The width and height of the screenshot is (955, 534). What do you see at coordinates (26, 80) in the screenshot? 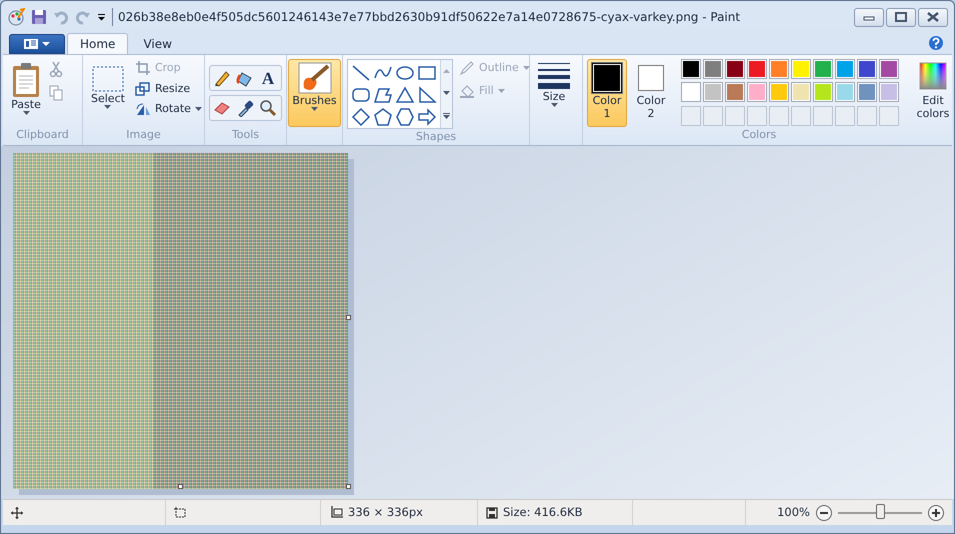
I see `clipboard-icon` at bounding box center [26, 80].